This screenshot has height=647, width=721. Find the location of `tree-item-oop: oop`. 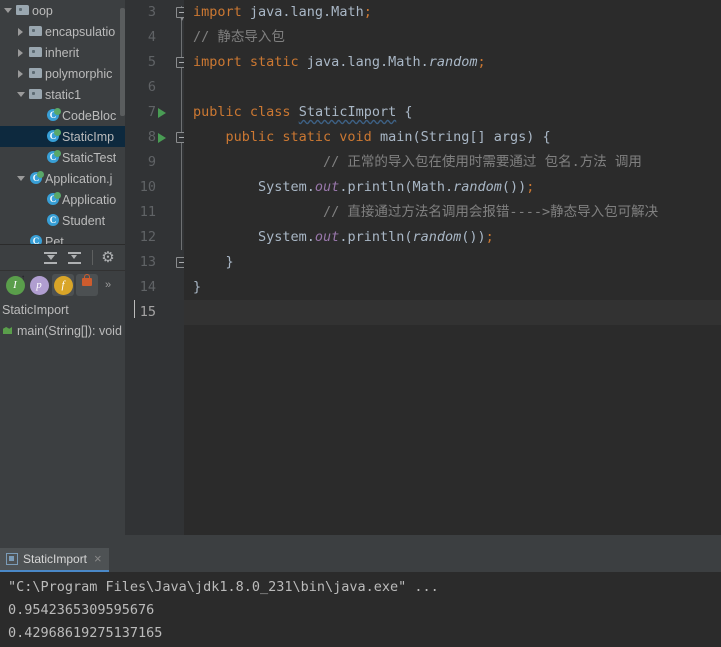

tree-item-oop: oop is located at coordinates (62, 10).